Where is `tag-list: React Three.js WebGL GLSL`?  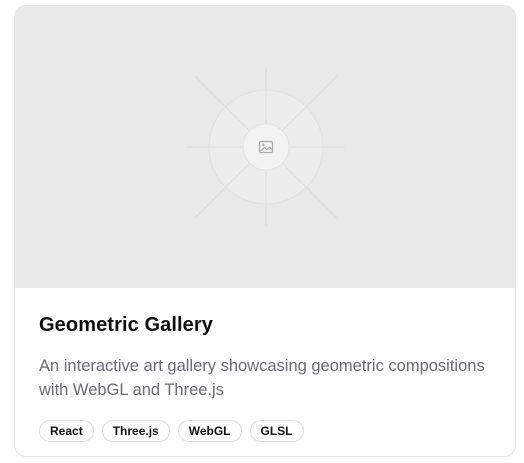
tag-list: React Three.js WebGL GLSL is located at coordinates (265, 431).